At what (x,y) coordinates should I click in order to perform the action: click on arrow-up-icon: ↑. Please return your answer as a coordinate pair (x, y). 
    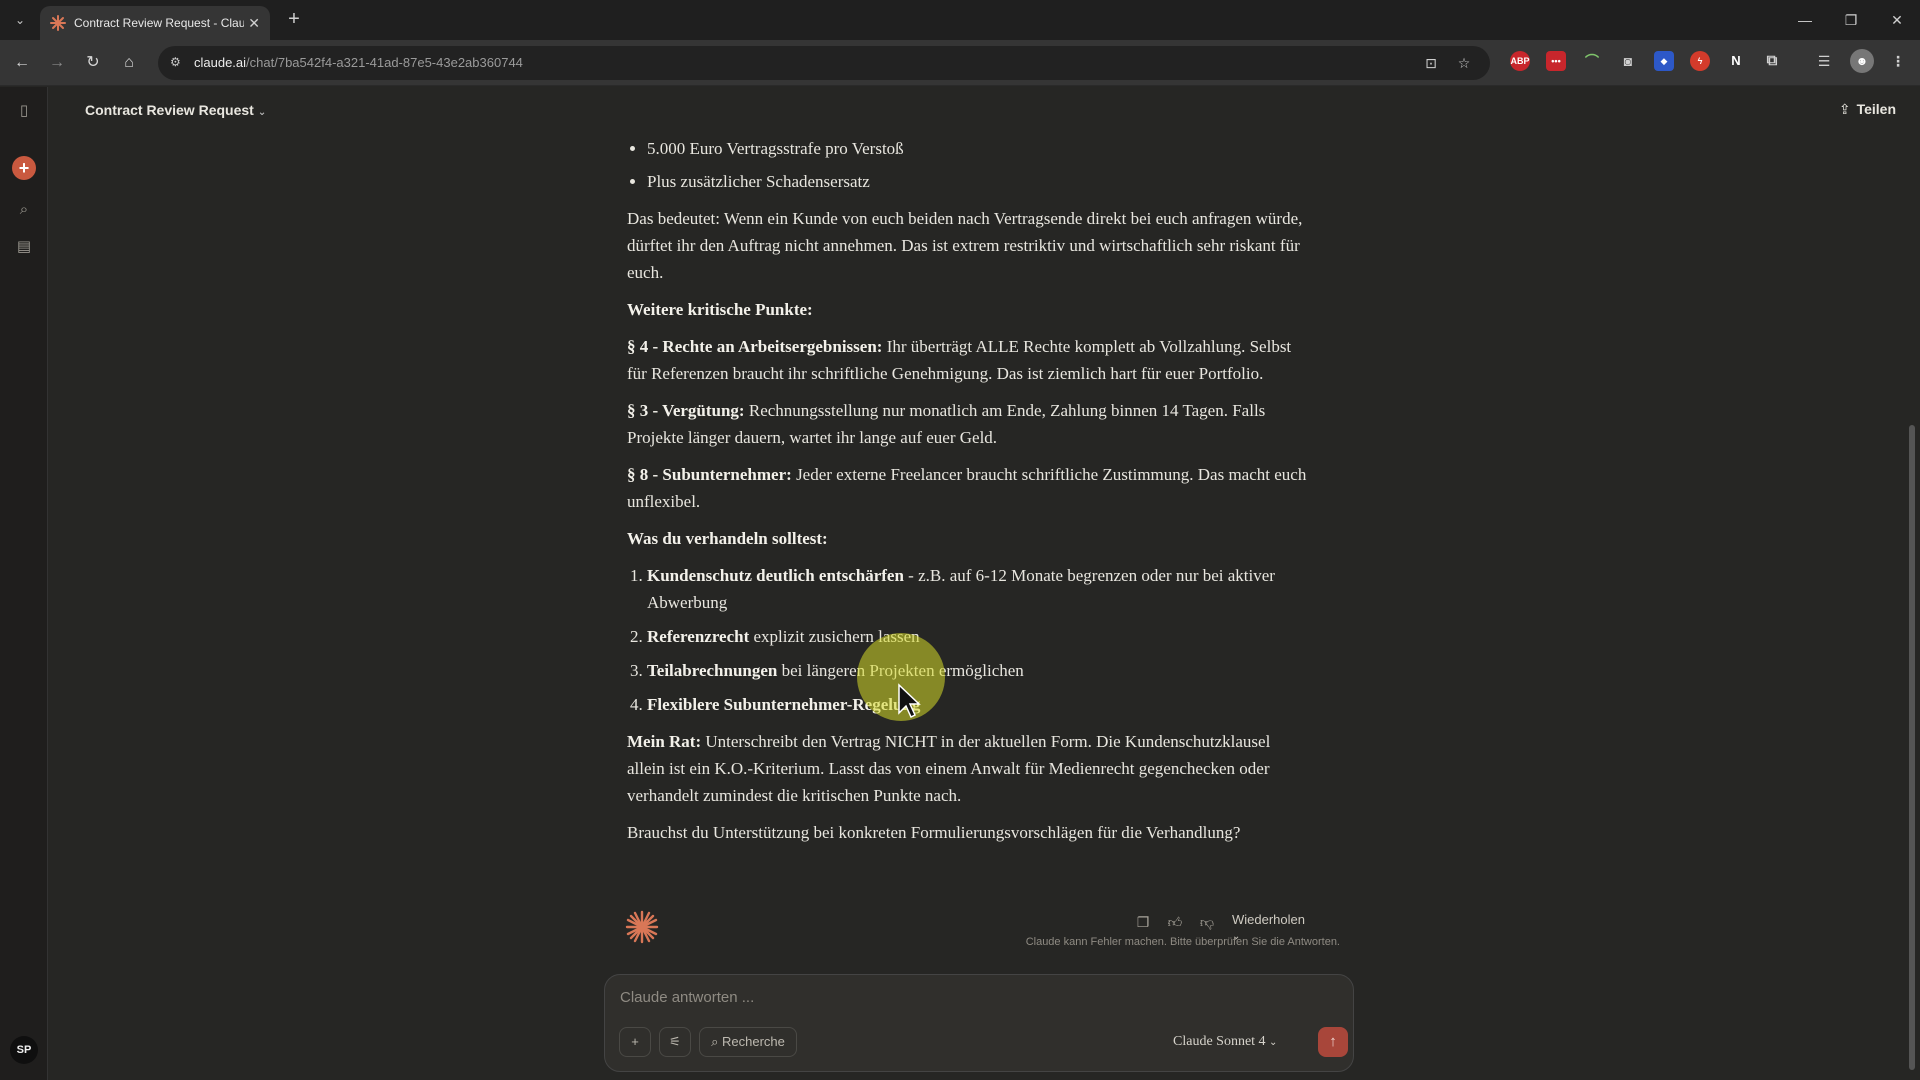
    Looking at the image, I should click on (1333, 1041).